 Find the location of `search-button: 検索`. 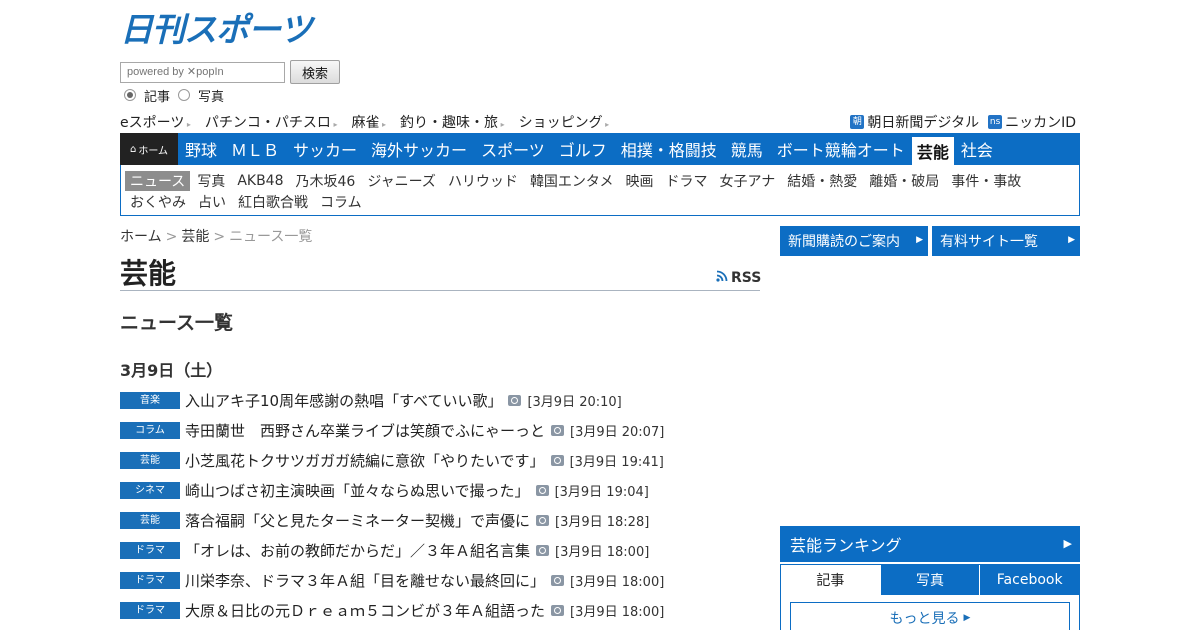

search-button: 検索 is located at coordinates (315, 72).